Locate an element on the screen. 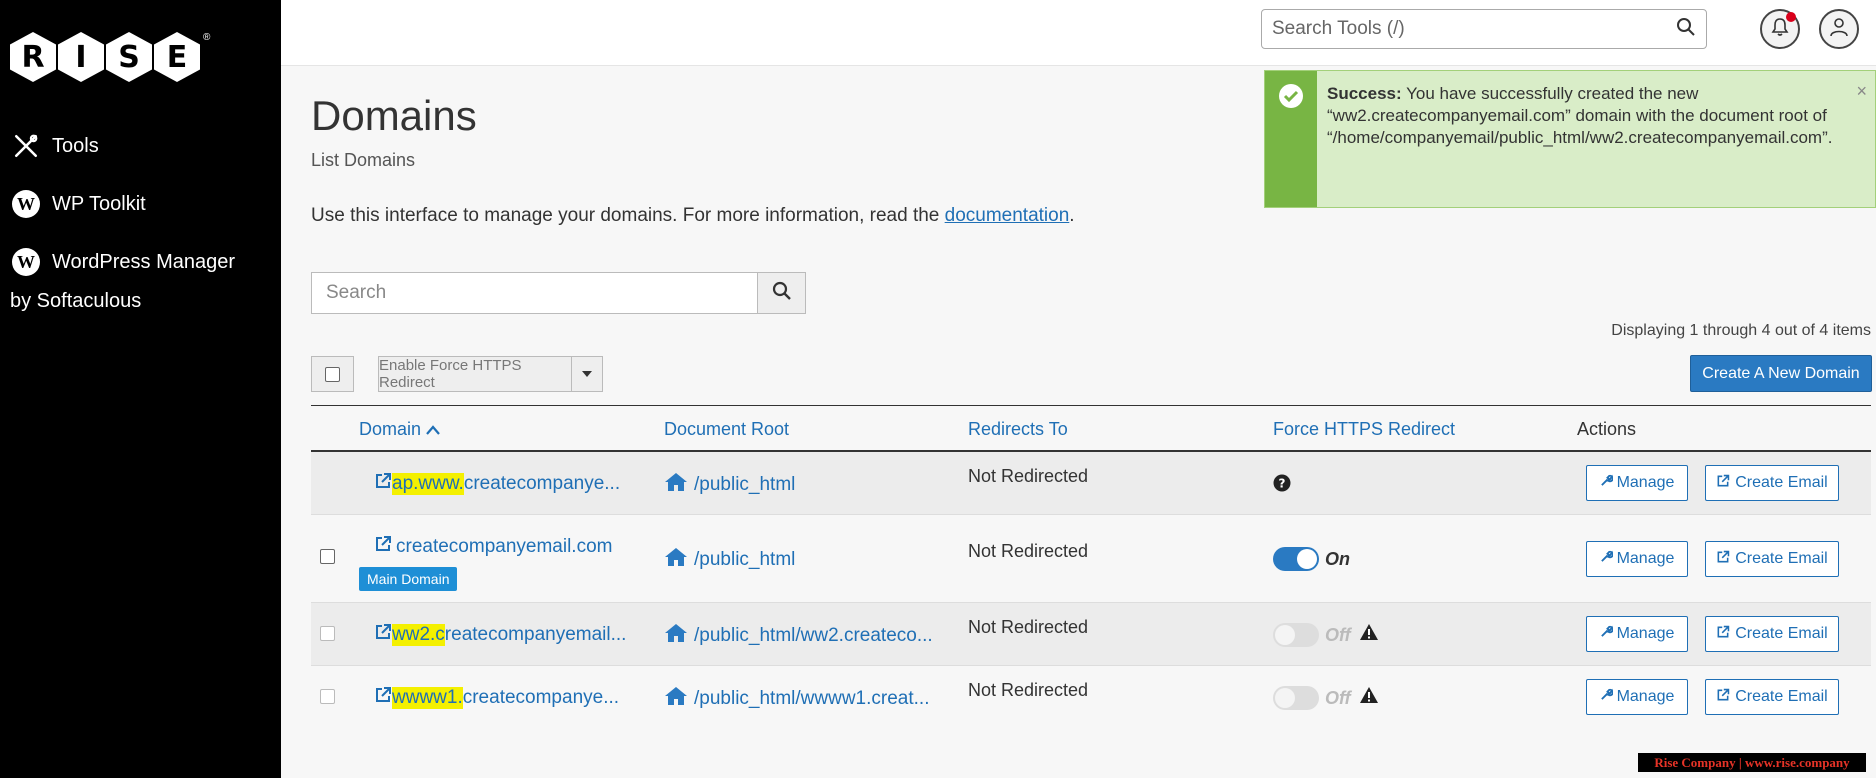  tools-icon is located at coordinates (26, 146).